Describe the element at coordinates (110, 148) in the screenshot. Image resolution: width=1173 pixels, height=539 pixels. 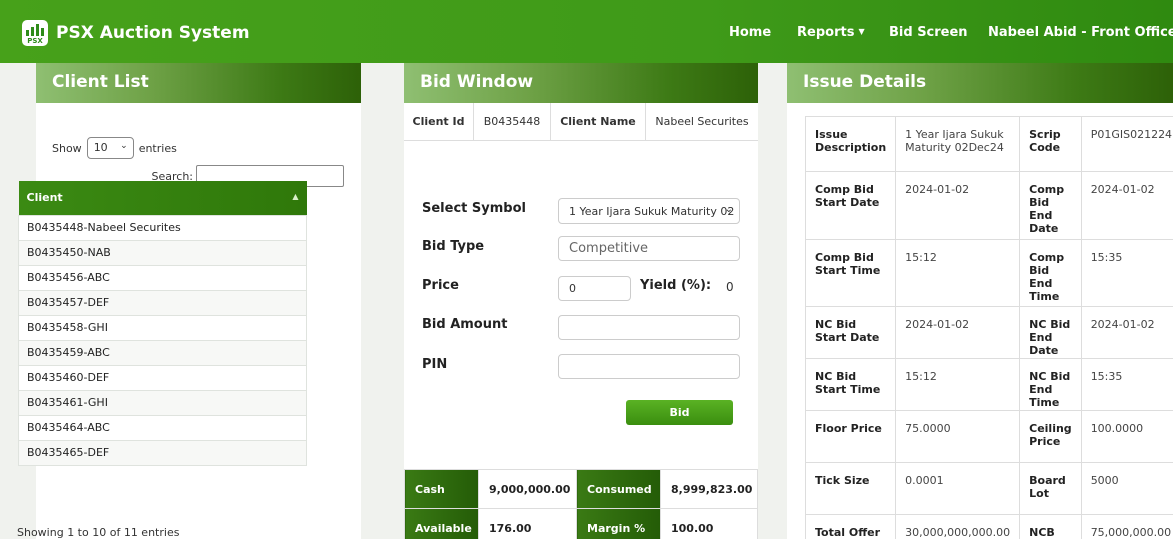
I see `entries-select: 10 ⌄` at that location.